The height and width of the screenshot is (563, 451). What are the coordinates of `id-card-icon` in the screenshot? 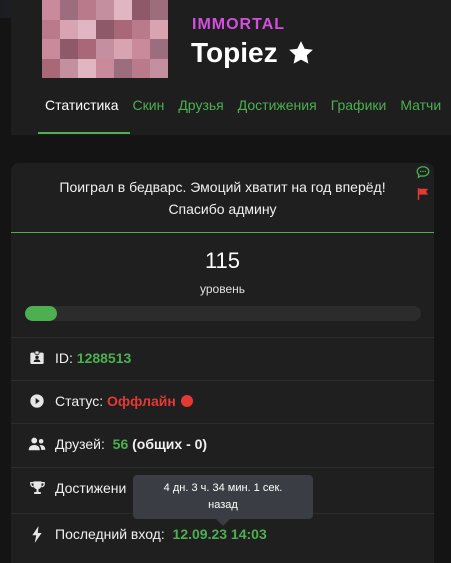 It's located at (37, 358).